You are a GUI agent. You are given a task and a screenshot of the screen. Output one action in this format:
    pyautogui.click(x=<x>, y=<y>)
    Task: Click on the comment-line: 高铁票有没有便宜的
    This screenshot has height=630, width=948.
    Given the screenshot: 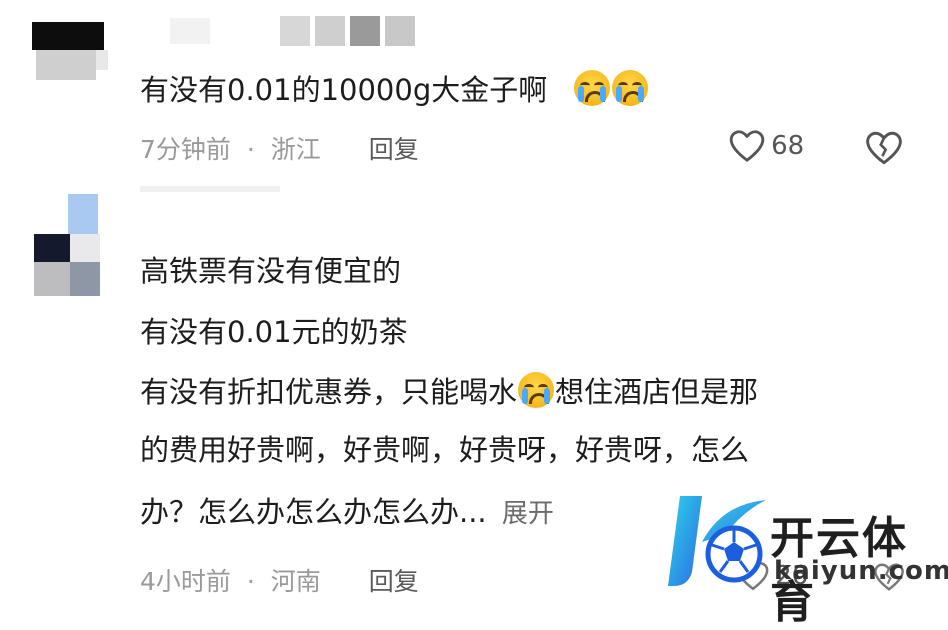 What is the action you would take?
    pyautogui.click(x=271, y=271)
    